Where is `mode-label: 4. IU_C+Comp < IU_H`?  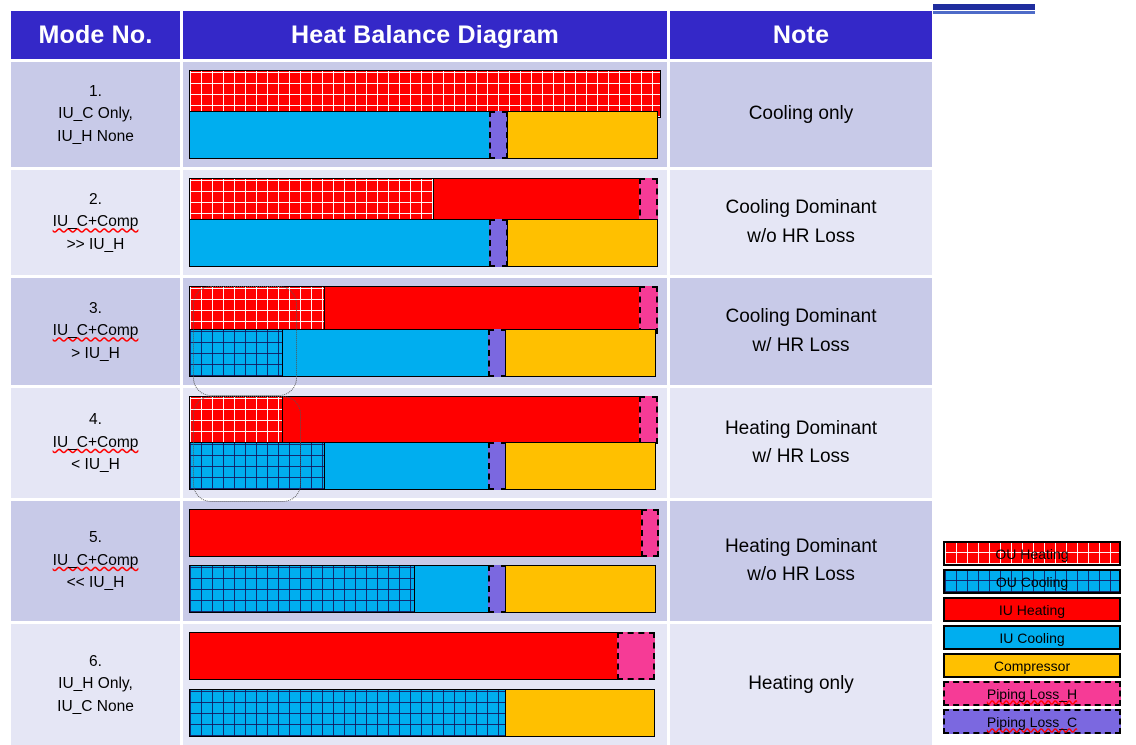 mode-label: 4. IU_C+Comp < IU_H is located at coordinates (96, 442).